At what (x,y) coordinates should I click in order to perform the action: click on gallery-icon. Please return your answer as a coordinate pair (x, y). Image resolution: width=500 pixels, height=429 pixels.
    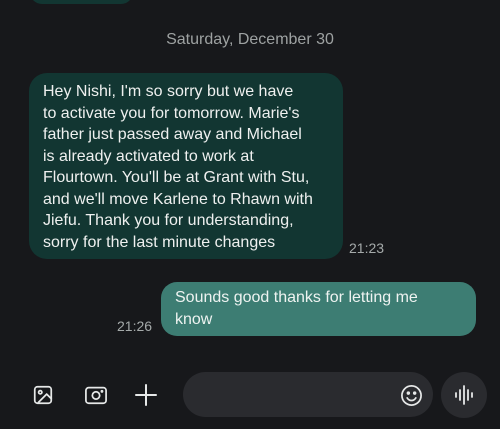
    Looking at the image, I should click on (43, 395).